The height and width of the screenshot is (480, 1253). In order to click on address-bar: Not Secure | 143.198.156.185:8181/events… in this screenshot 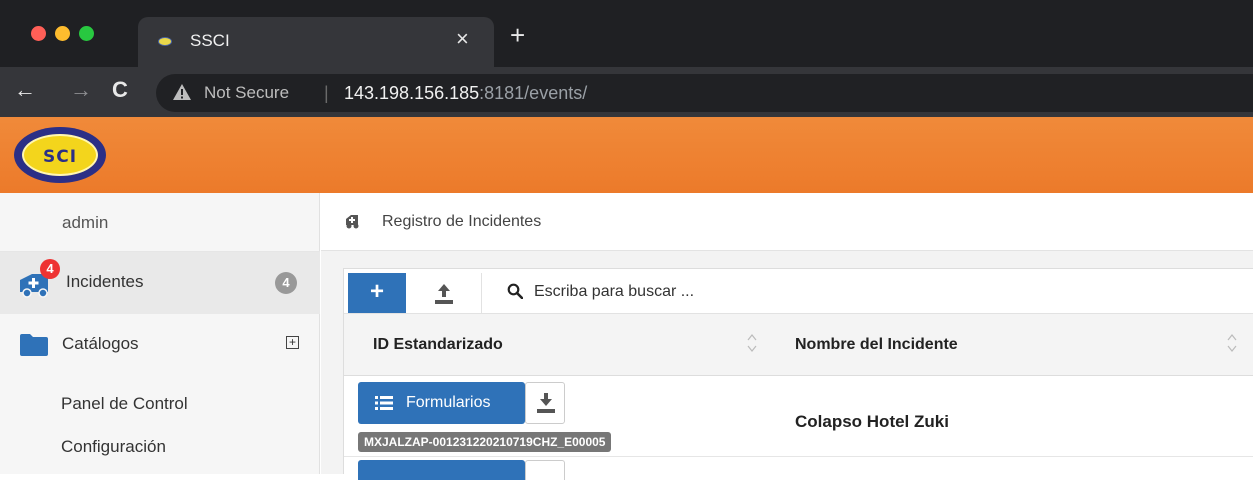, I will do `click(704, 93)`.